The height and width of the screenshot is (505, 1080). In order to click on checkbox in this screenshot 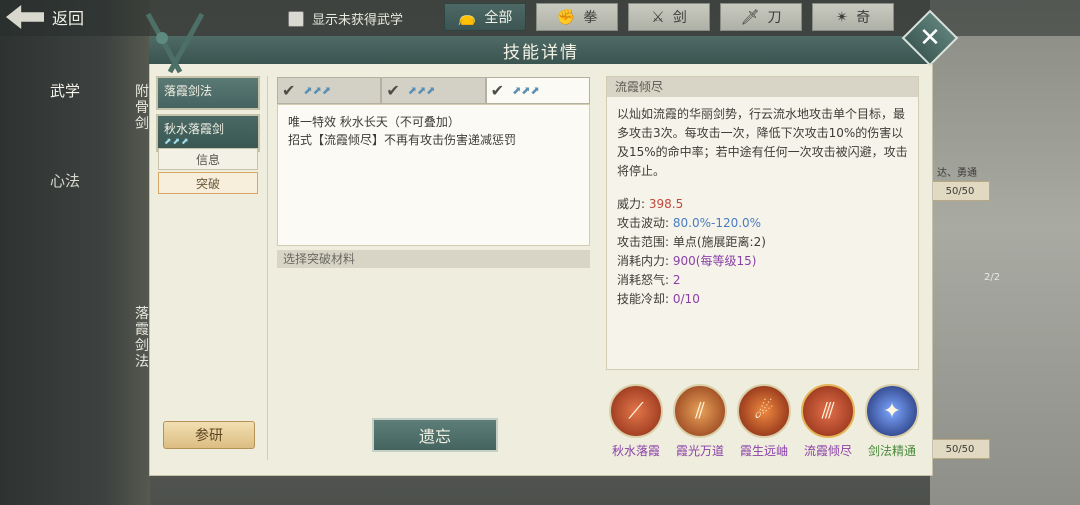, I will do `click(296, 18)`.